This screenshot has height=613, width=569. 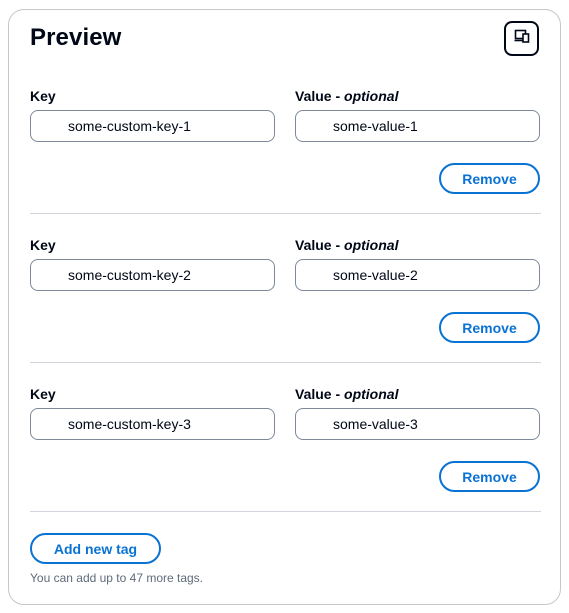 What do you see at coordinates (95, 548) in the screenshot?
I see `add-new-tag-button: Add new tag` at bounding box center [95, 548].